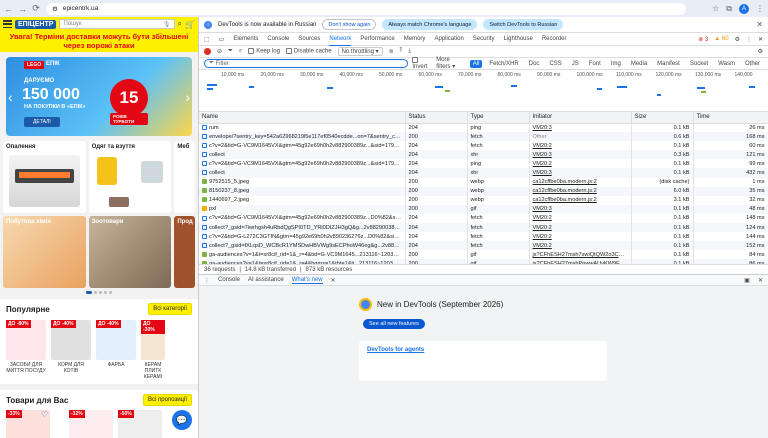 This screenshot has width=768, height=438. What do you see at coordinates (377, 39) in the screenshot?
I see `tab-performance: Performance` at bounding box center [377, 39].